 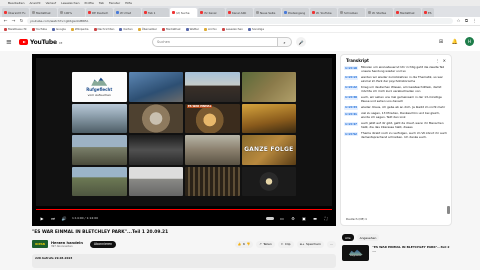 I want to click on bookmark: Lesezeichen, so click(x=232, y=29).